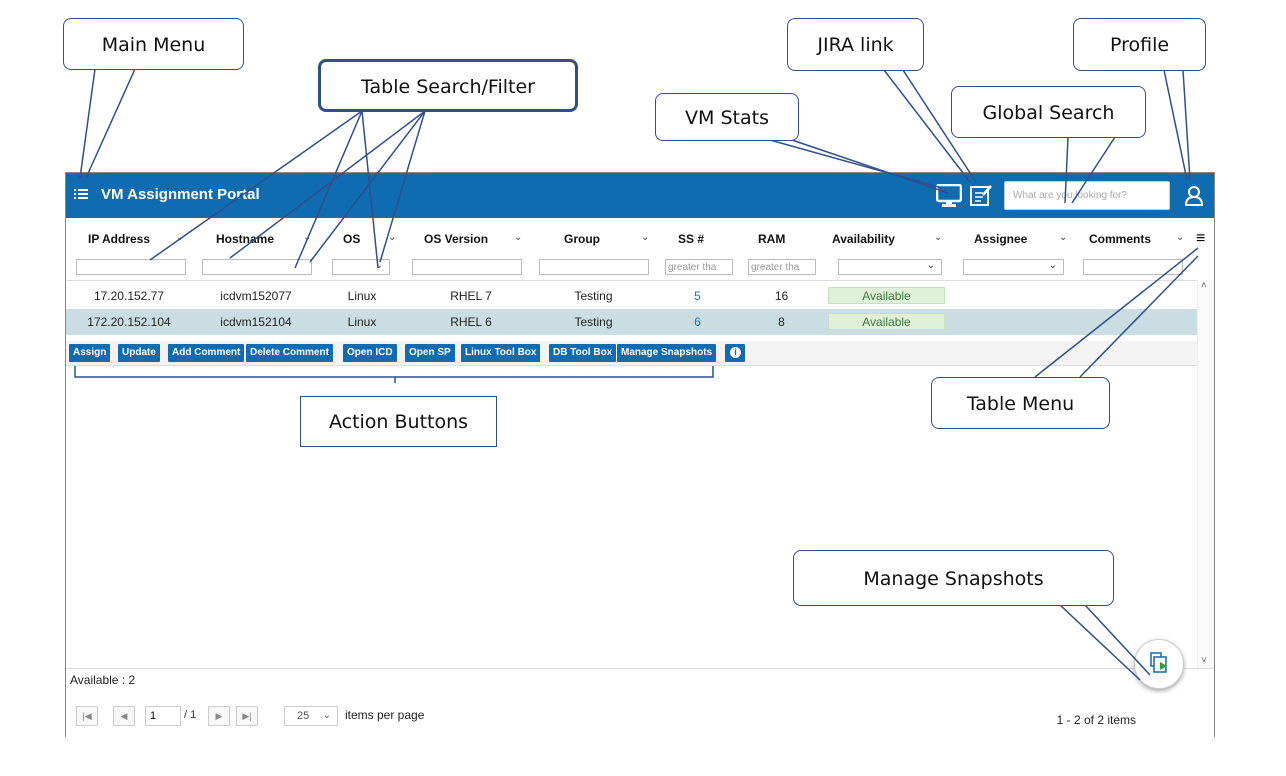  I want to click on scroll-down-icon: ˅, so click(1204, 660).